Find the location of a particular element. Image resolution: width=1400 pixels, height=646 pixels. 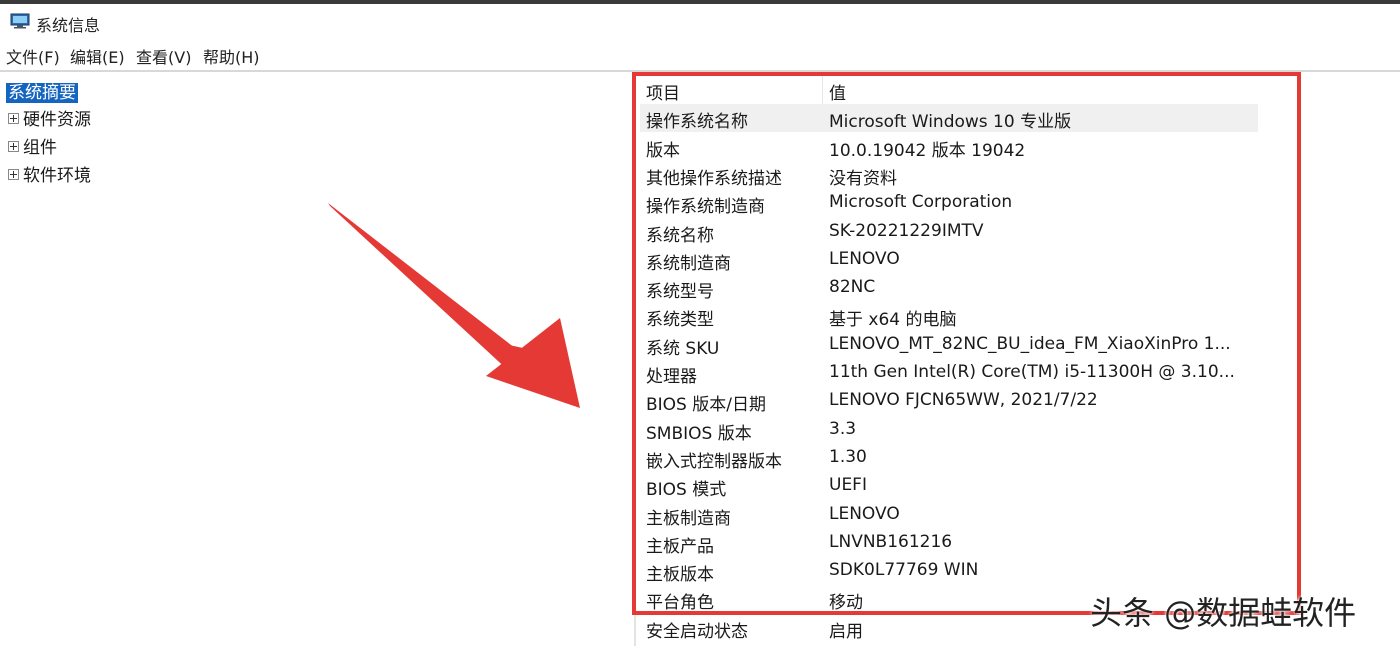

menu-help: 帮助(H) is located at coordinates (231, 56).